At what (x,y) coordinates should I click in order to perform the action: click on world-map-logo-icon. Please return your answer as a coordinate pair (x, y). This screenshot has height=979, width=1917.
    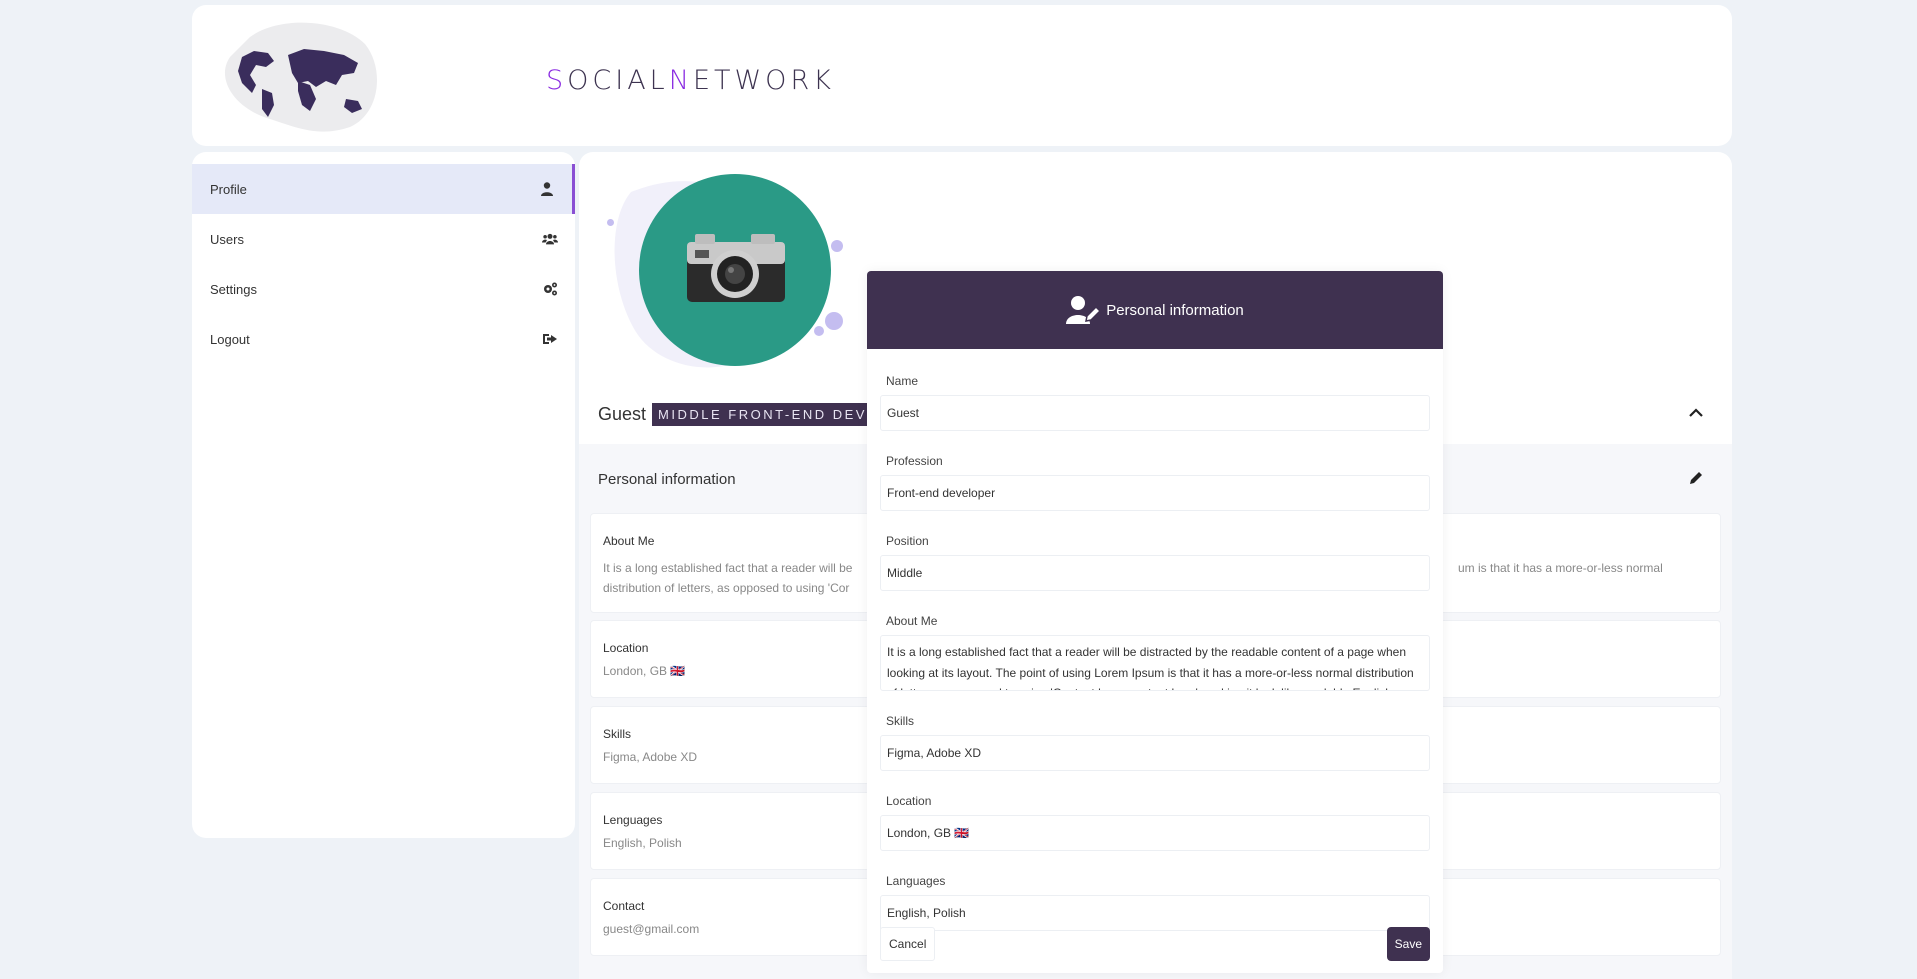
    Looking at the image, I should click on (300, 77).